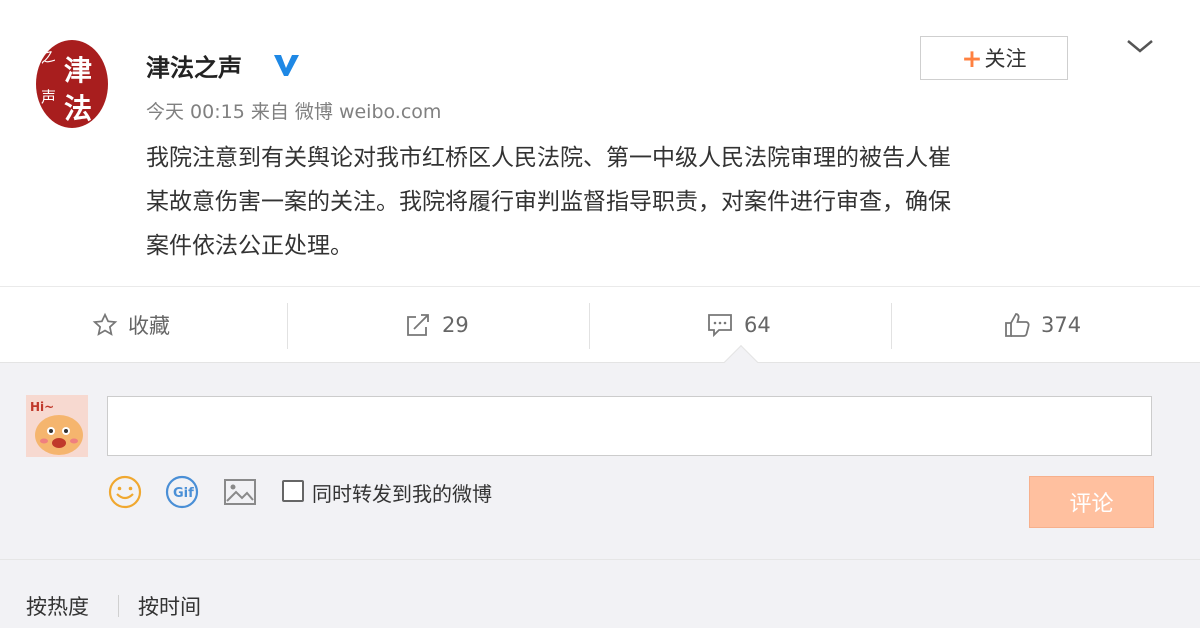  What do you see at coordinates (48, 97) in the screenshot?
I see `avatar-char-sheng: 声` at bounding box center [48, 97].